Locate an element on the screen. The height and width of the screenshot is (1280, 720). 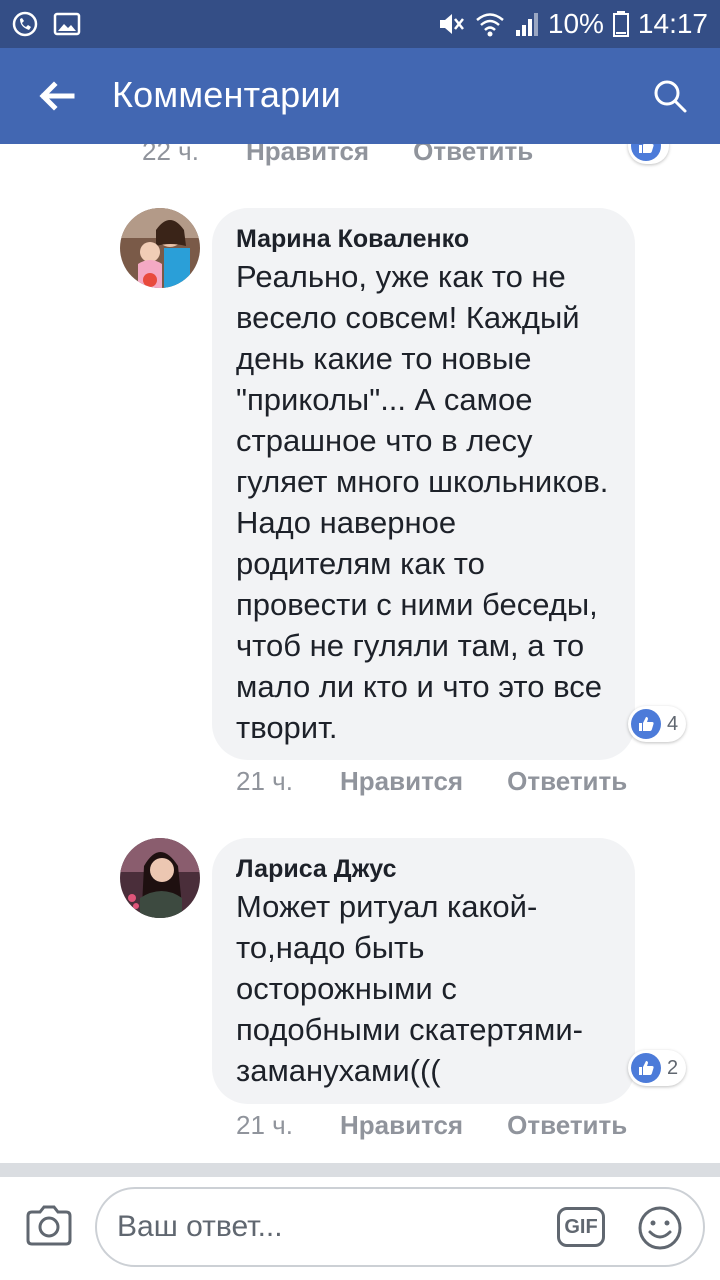
comment-author: Марина Коваленко is located at coordinates (423, 239).